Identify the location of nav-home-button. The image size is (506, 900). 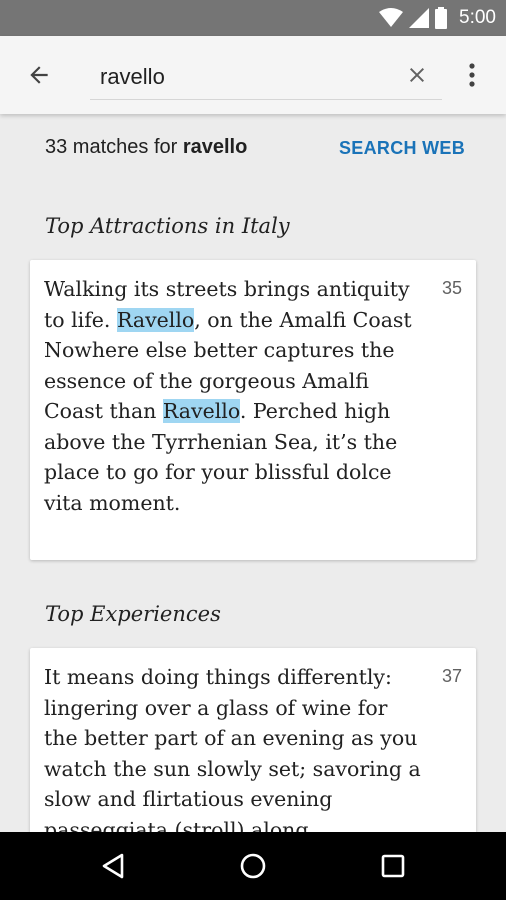
(253, 866).